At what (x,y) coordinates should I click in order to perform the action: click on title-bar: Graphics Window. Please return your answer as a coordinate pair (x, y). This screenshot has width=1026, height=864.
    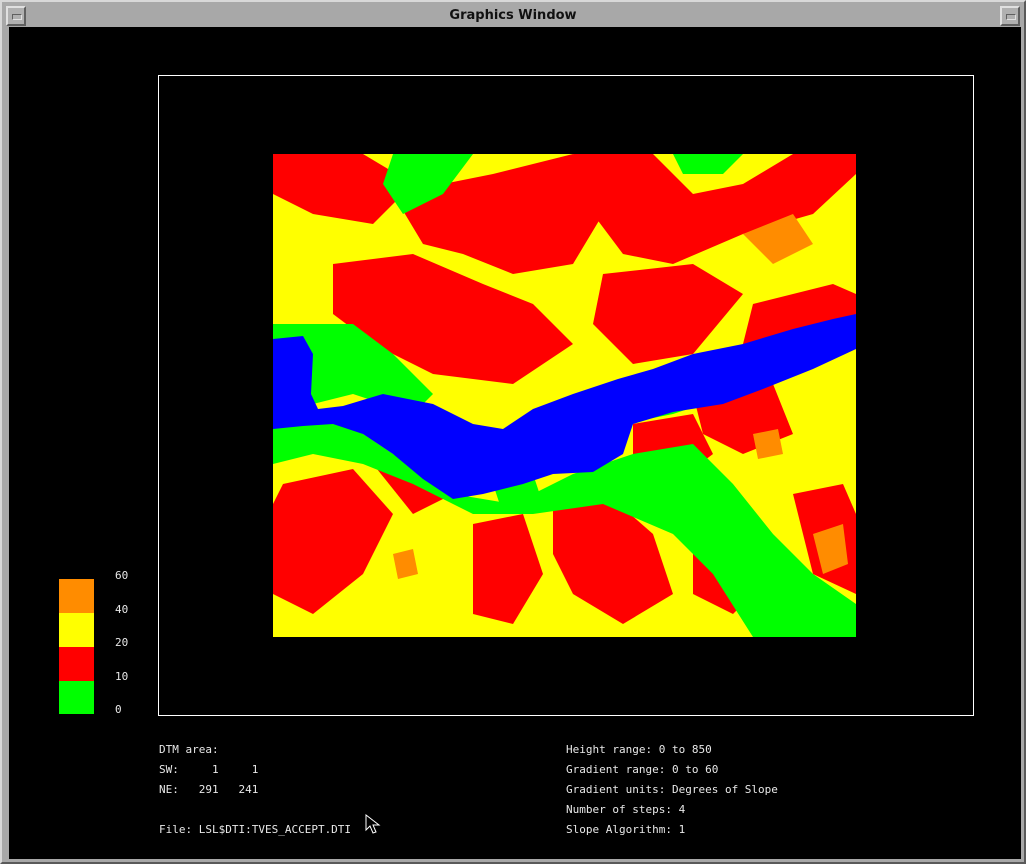
    Looking at the image, I should click on (513, 16).